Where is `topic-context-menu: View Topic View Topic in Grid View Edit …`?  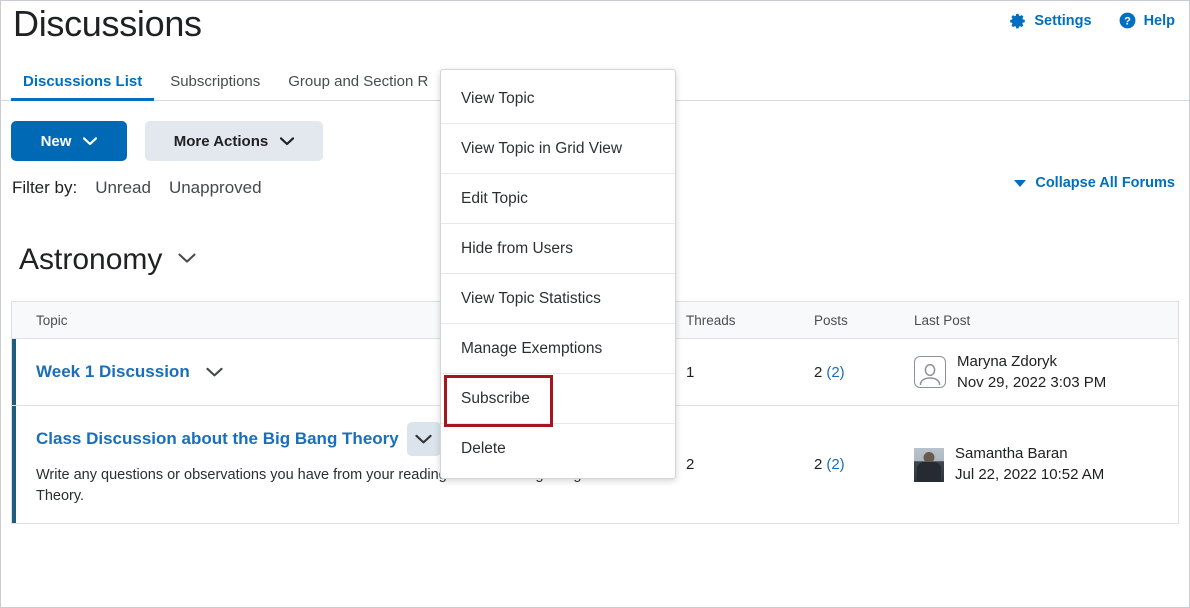 topic-context-menu: View Topic View Topic in Grid View Edit … is located at coordinates (558, 274).